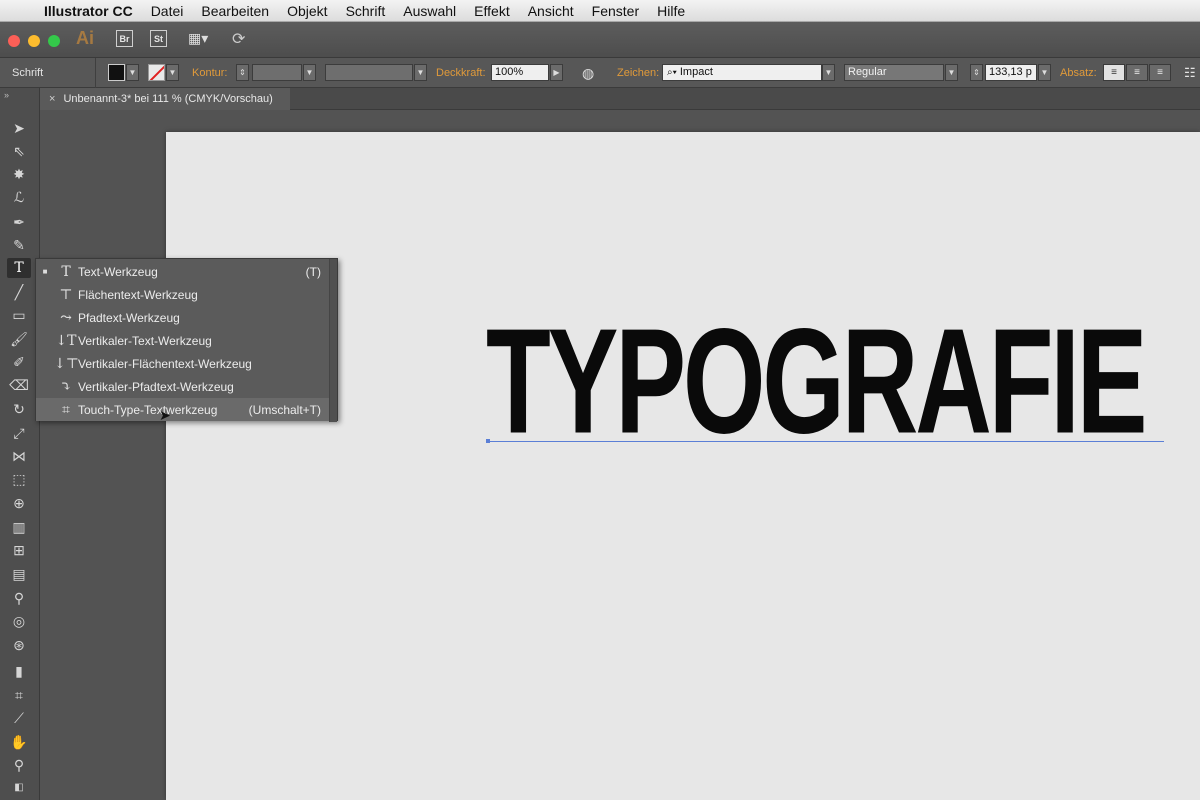  I want to click on tearoff-handle, so click(333, 340).